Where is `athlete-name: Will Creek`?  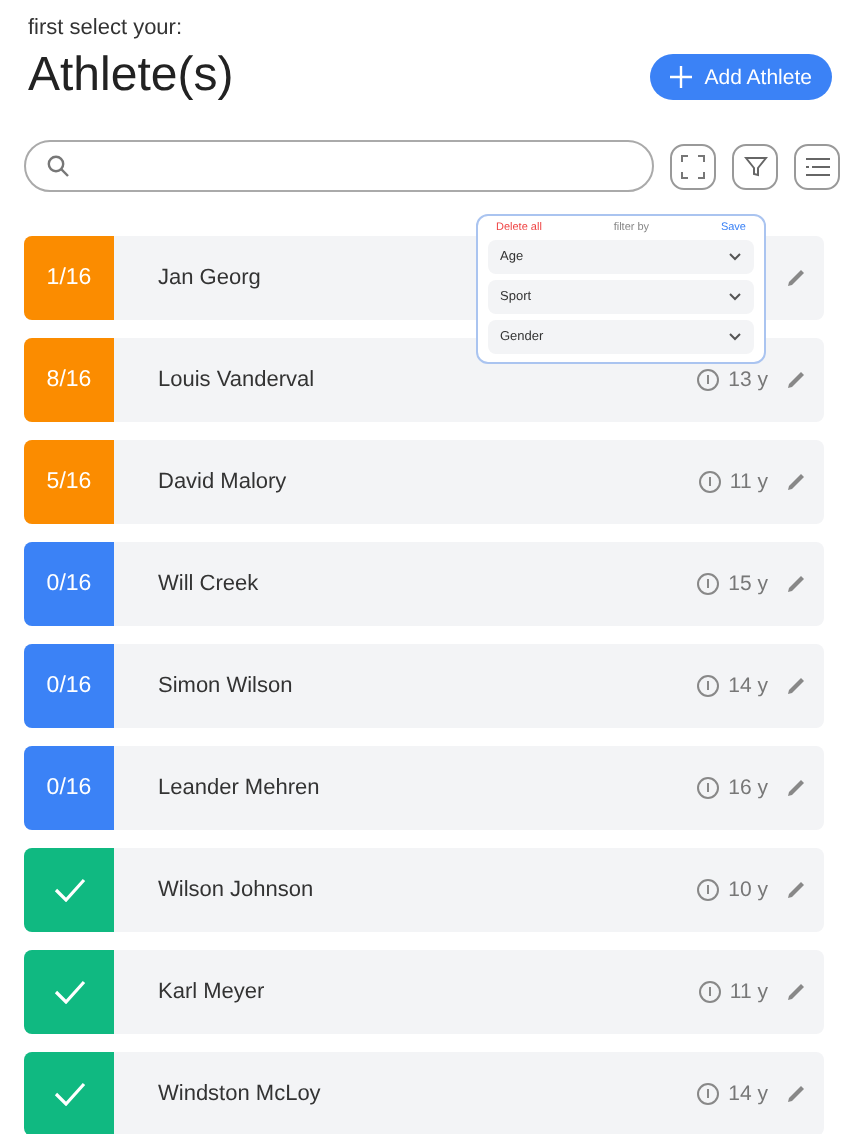 athlete-name: Will Creek is located at coordinates (208, 584).